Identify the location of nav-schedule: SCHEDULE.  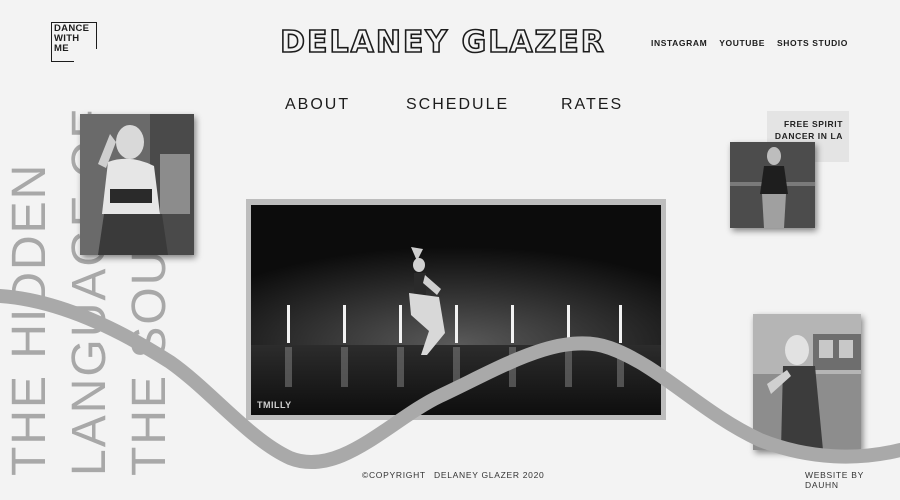
(457, 105).